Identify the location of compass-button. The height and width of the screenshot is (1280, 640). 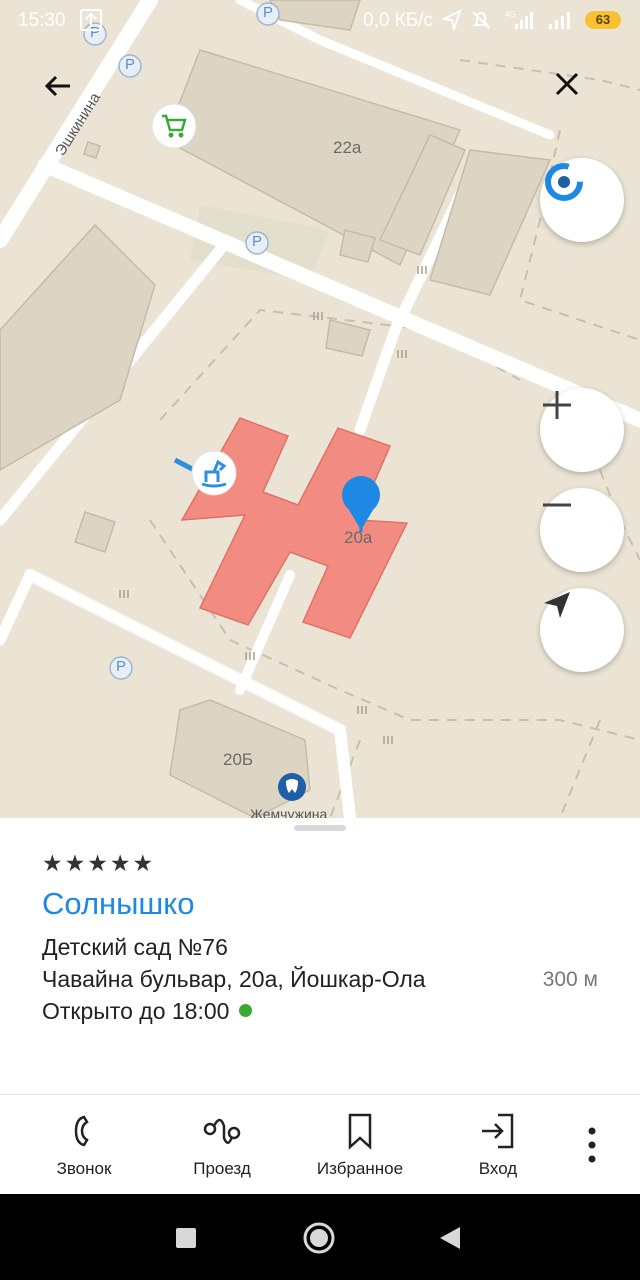
(582, 200).